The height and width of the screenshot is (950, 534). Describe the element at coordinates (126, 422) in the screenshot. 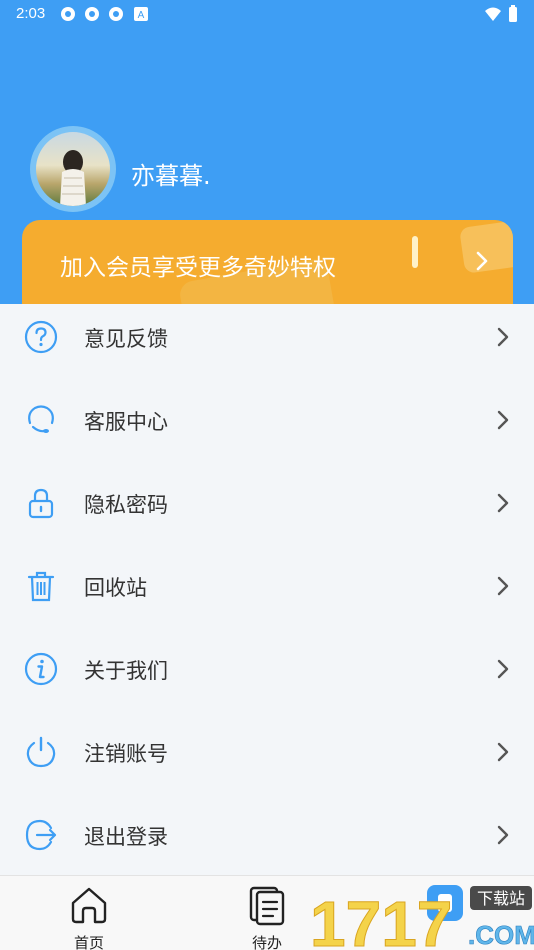

I see `menu-item-label: 客服中心` at that location.